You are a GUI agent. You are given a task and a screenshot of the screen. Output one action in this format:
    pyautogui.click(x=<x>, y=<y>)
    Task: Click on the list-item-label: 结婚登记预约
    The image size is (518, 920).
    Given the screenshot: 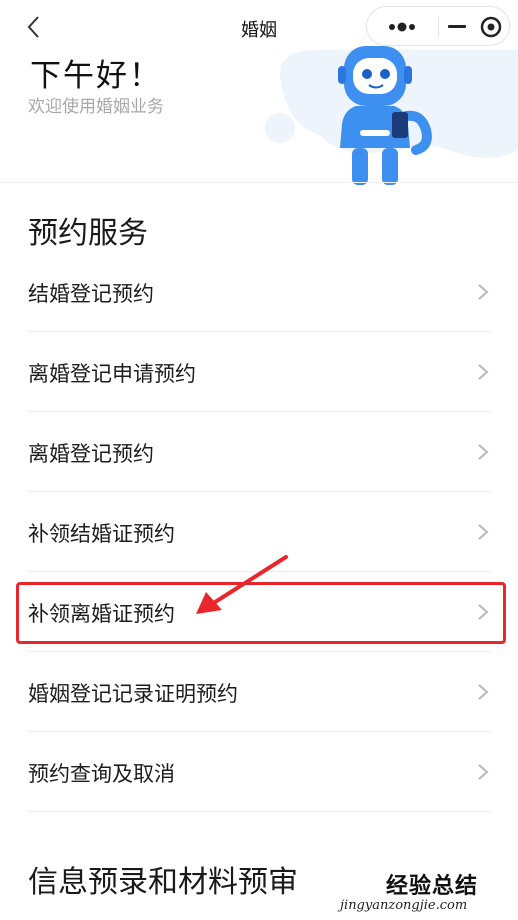 What is the action you would take?
    pyautogui.click(x=91, y=294)
    